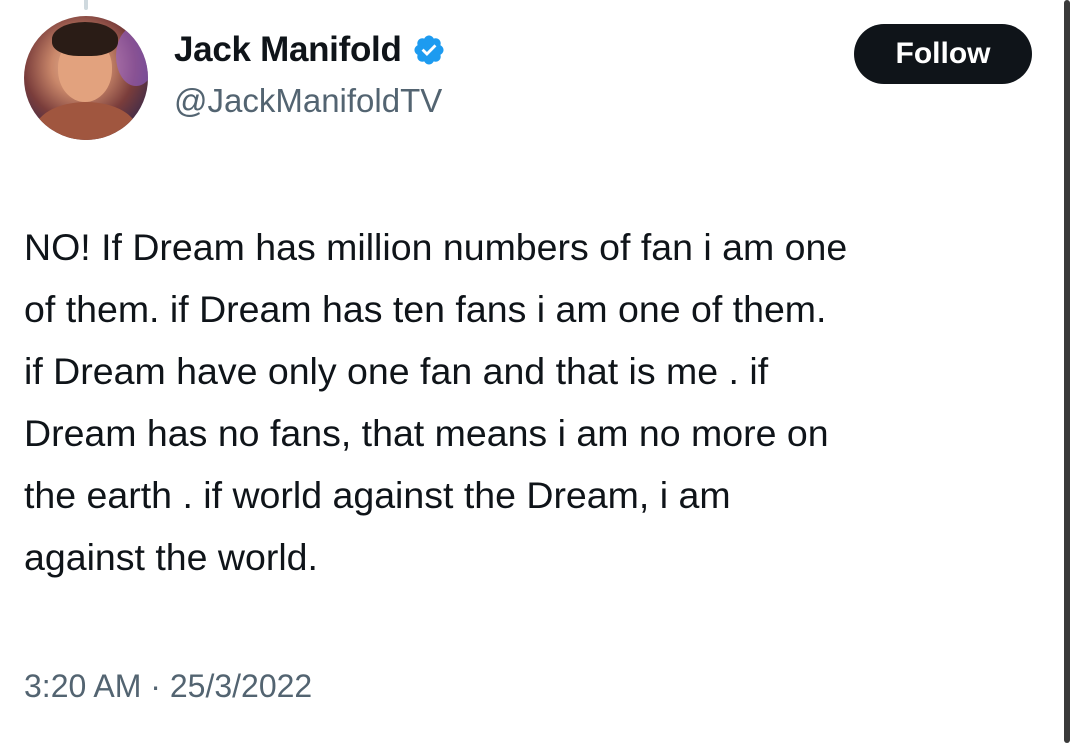 The height and width of the screenshot is (743, 1079). Describe the element at coordinates (288, 50) in the screenshot. I see `author-display-name: Jack Manifold` at that location.